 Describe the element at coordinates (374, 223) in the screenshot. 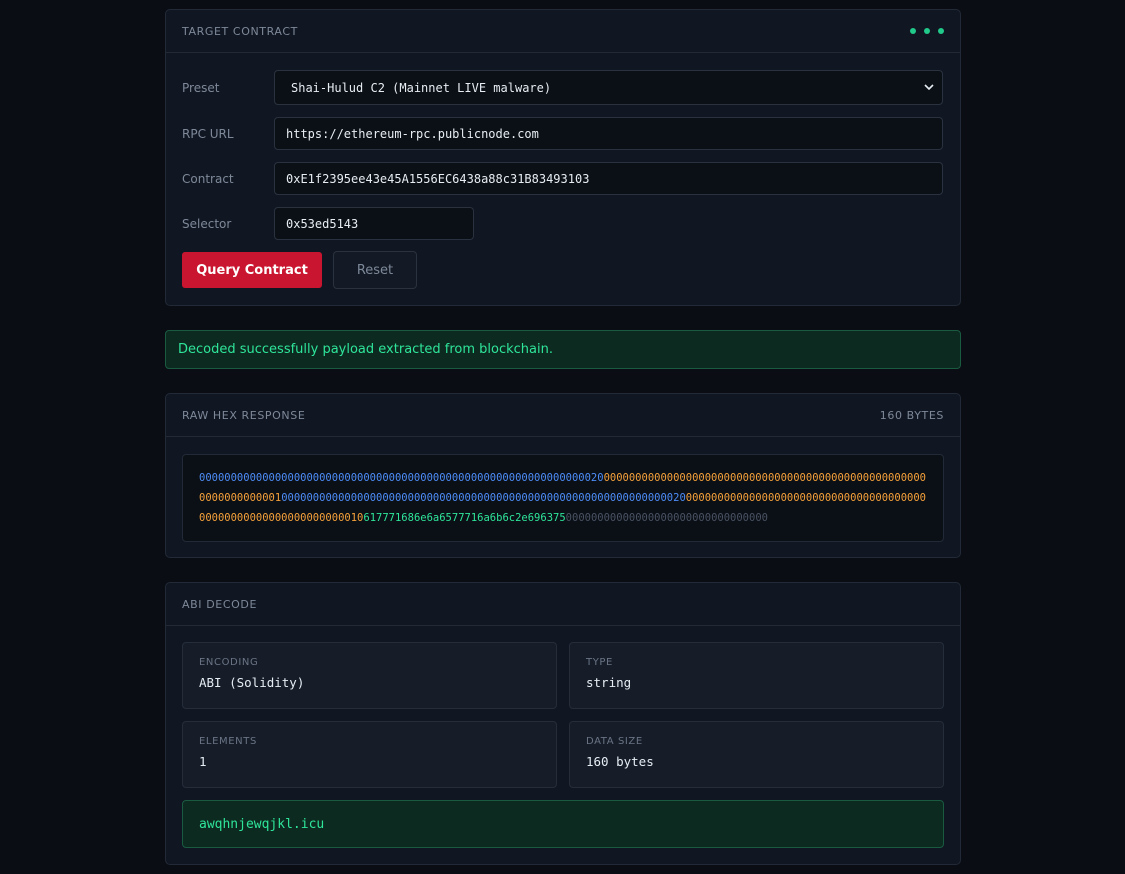

I see `selector-input: 0x53ed5143` at that location.